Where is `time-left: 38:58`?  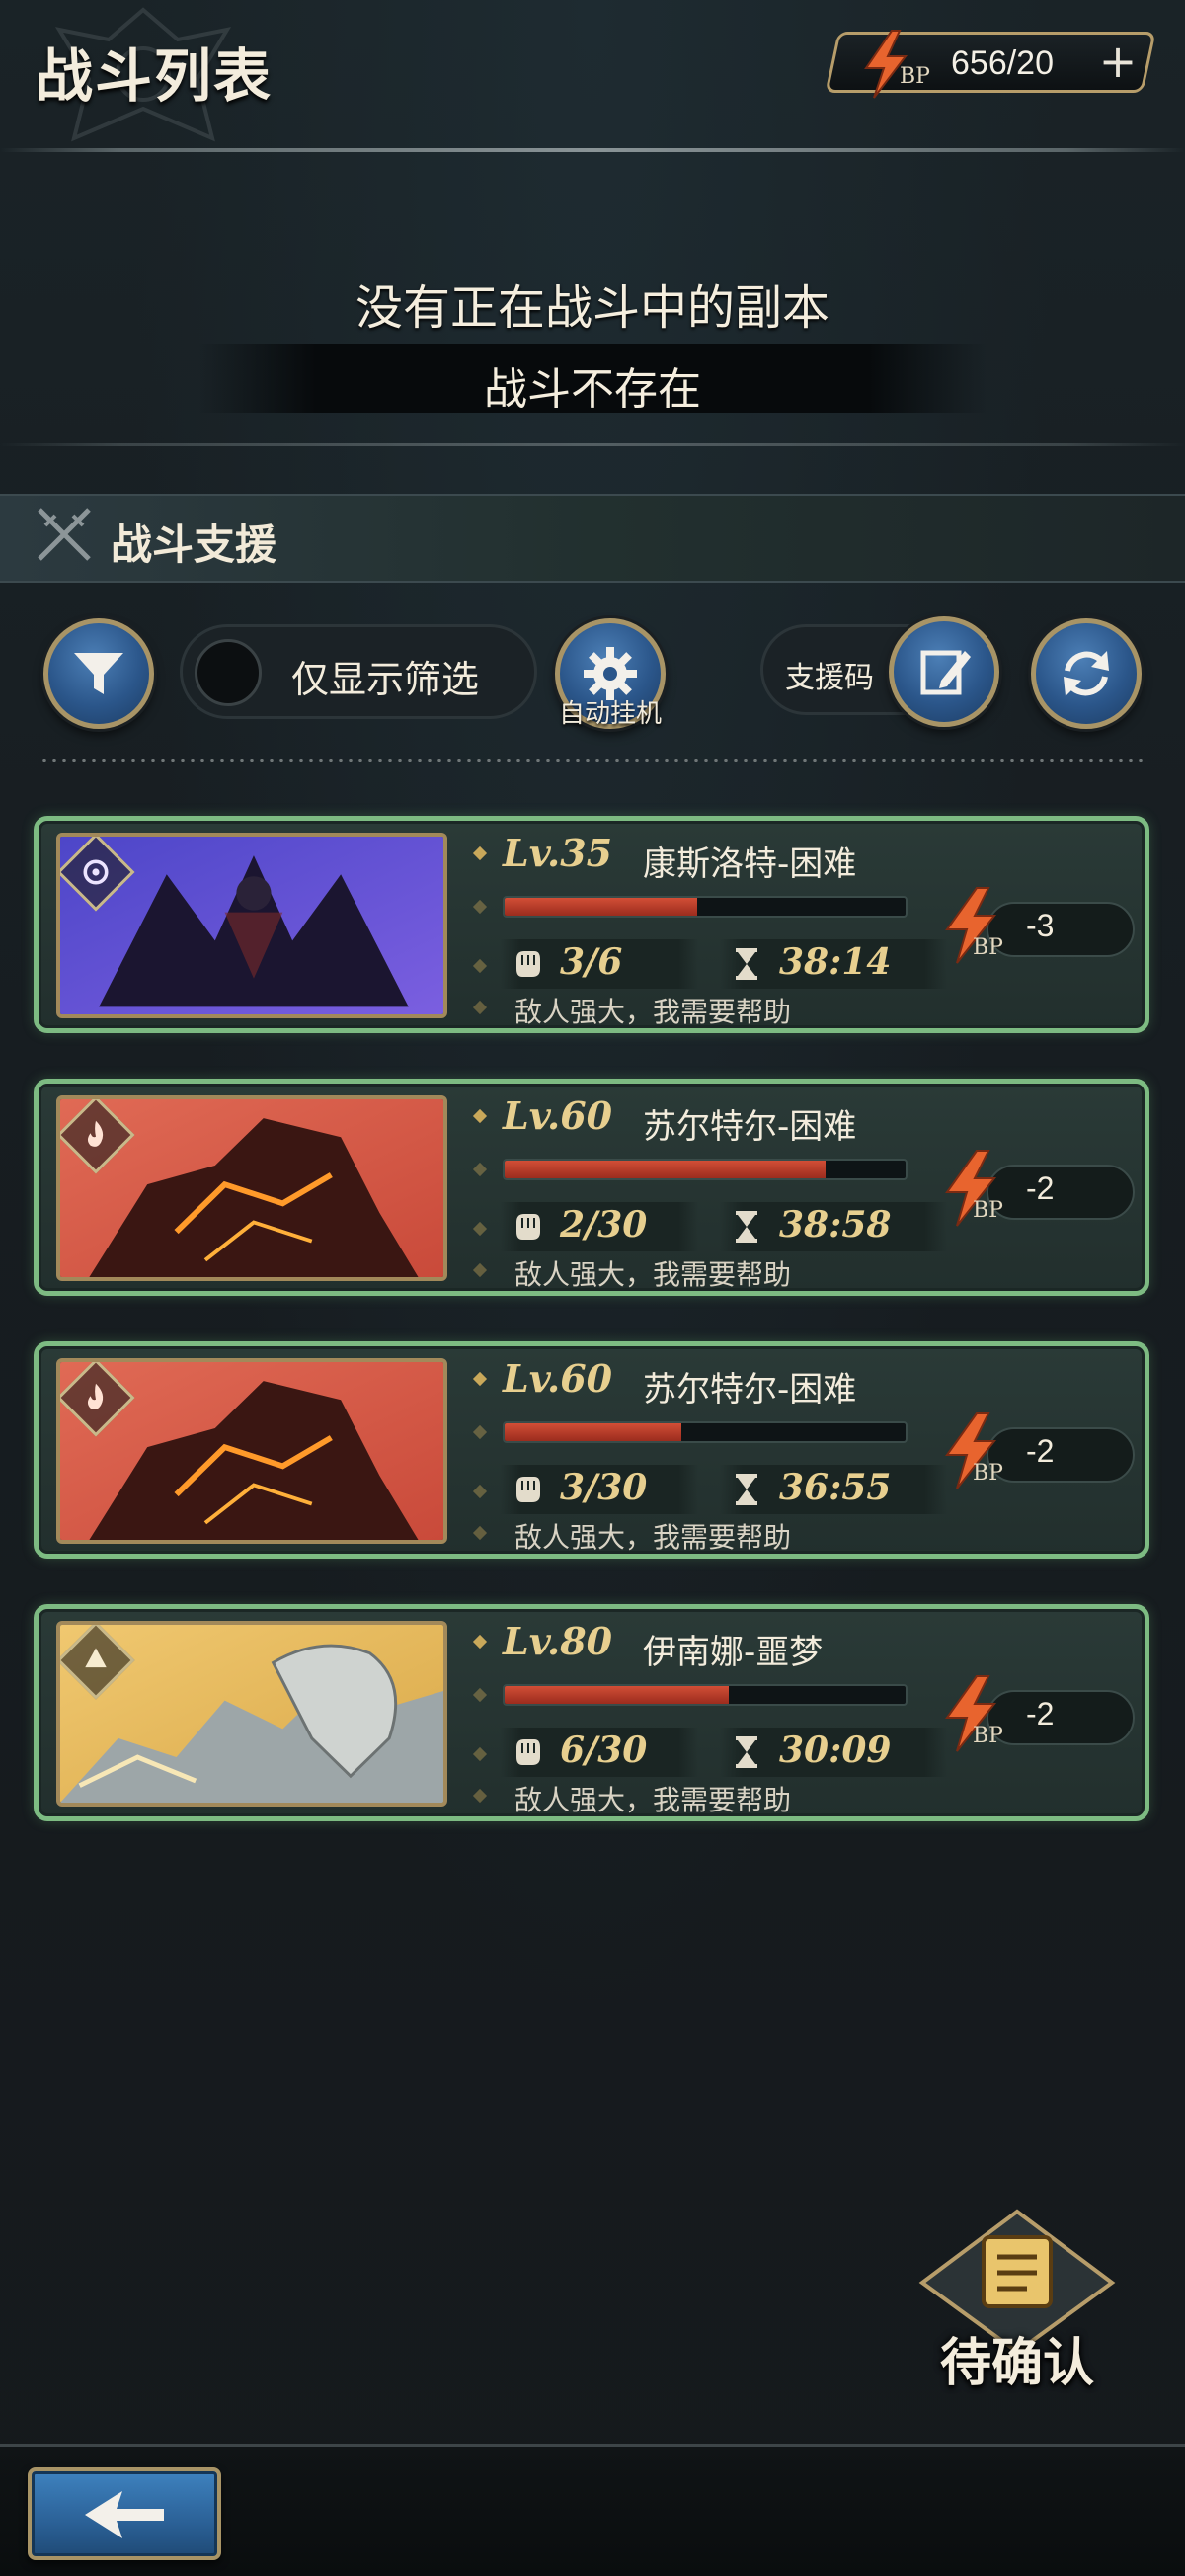 time-left: 38:58 is located at coordinates (836, 1225).